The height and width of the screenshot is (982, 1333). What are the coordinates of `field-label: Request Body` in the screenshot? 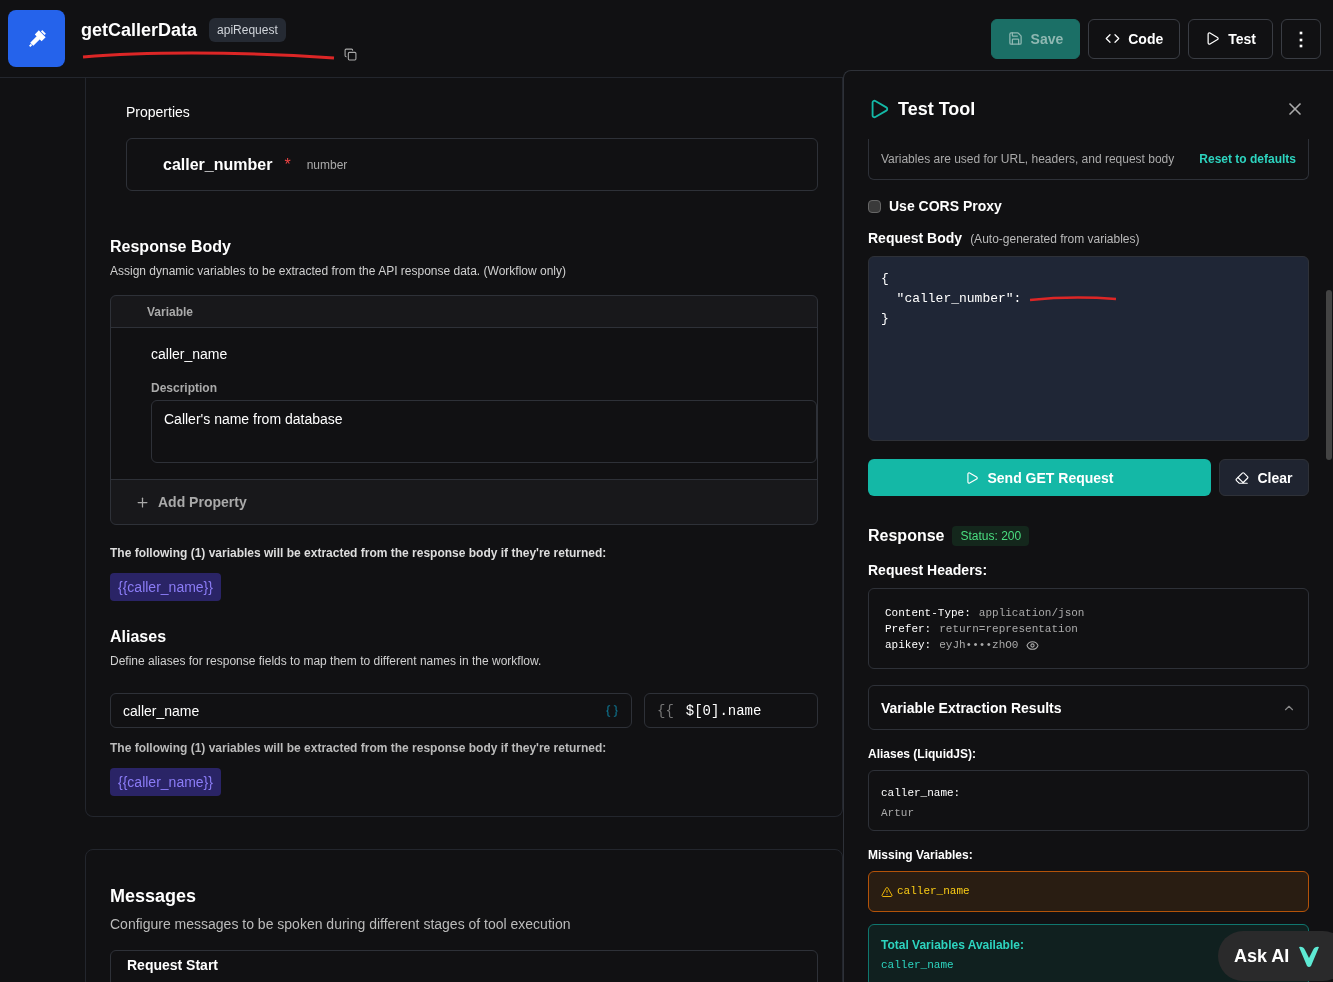 It's located at (915, 238).